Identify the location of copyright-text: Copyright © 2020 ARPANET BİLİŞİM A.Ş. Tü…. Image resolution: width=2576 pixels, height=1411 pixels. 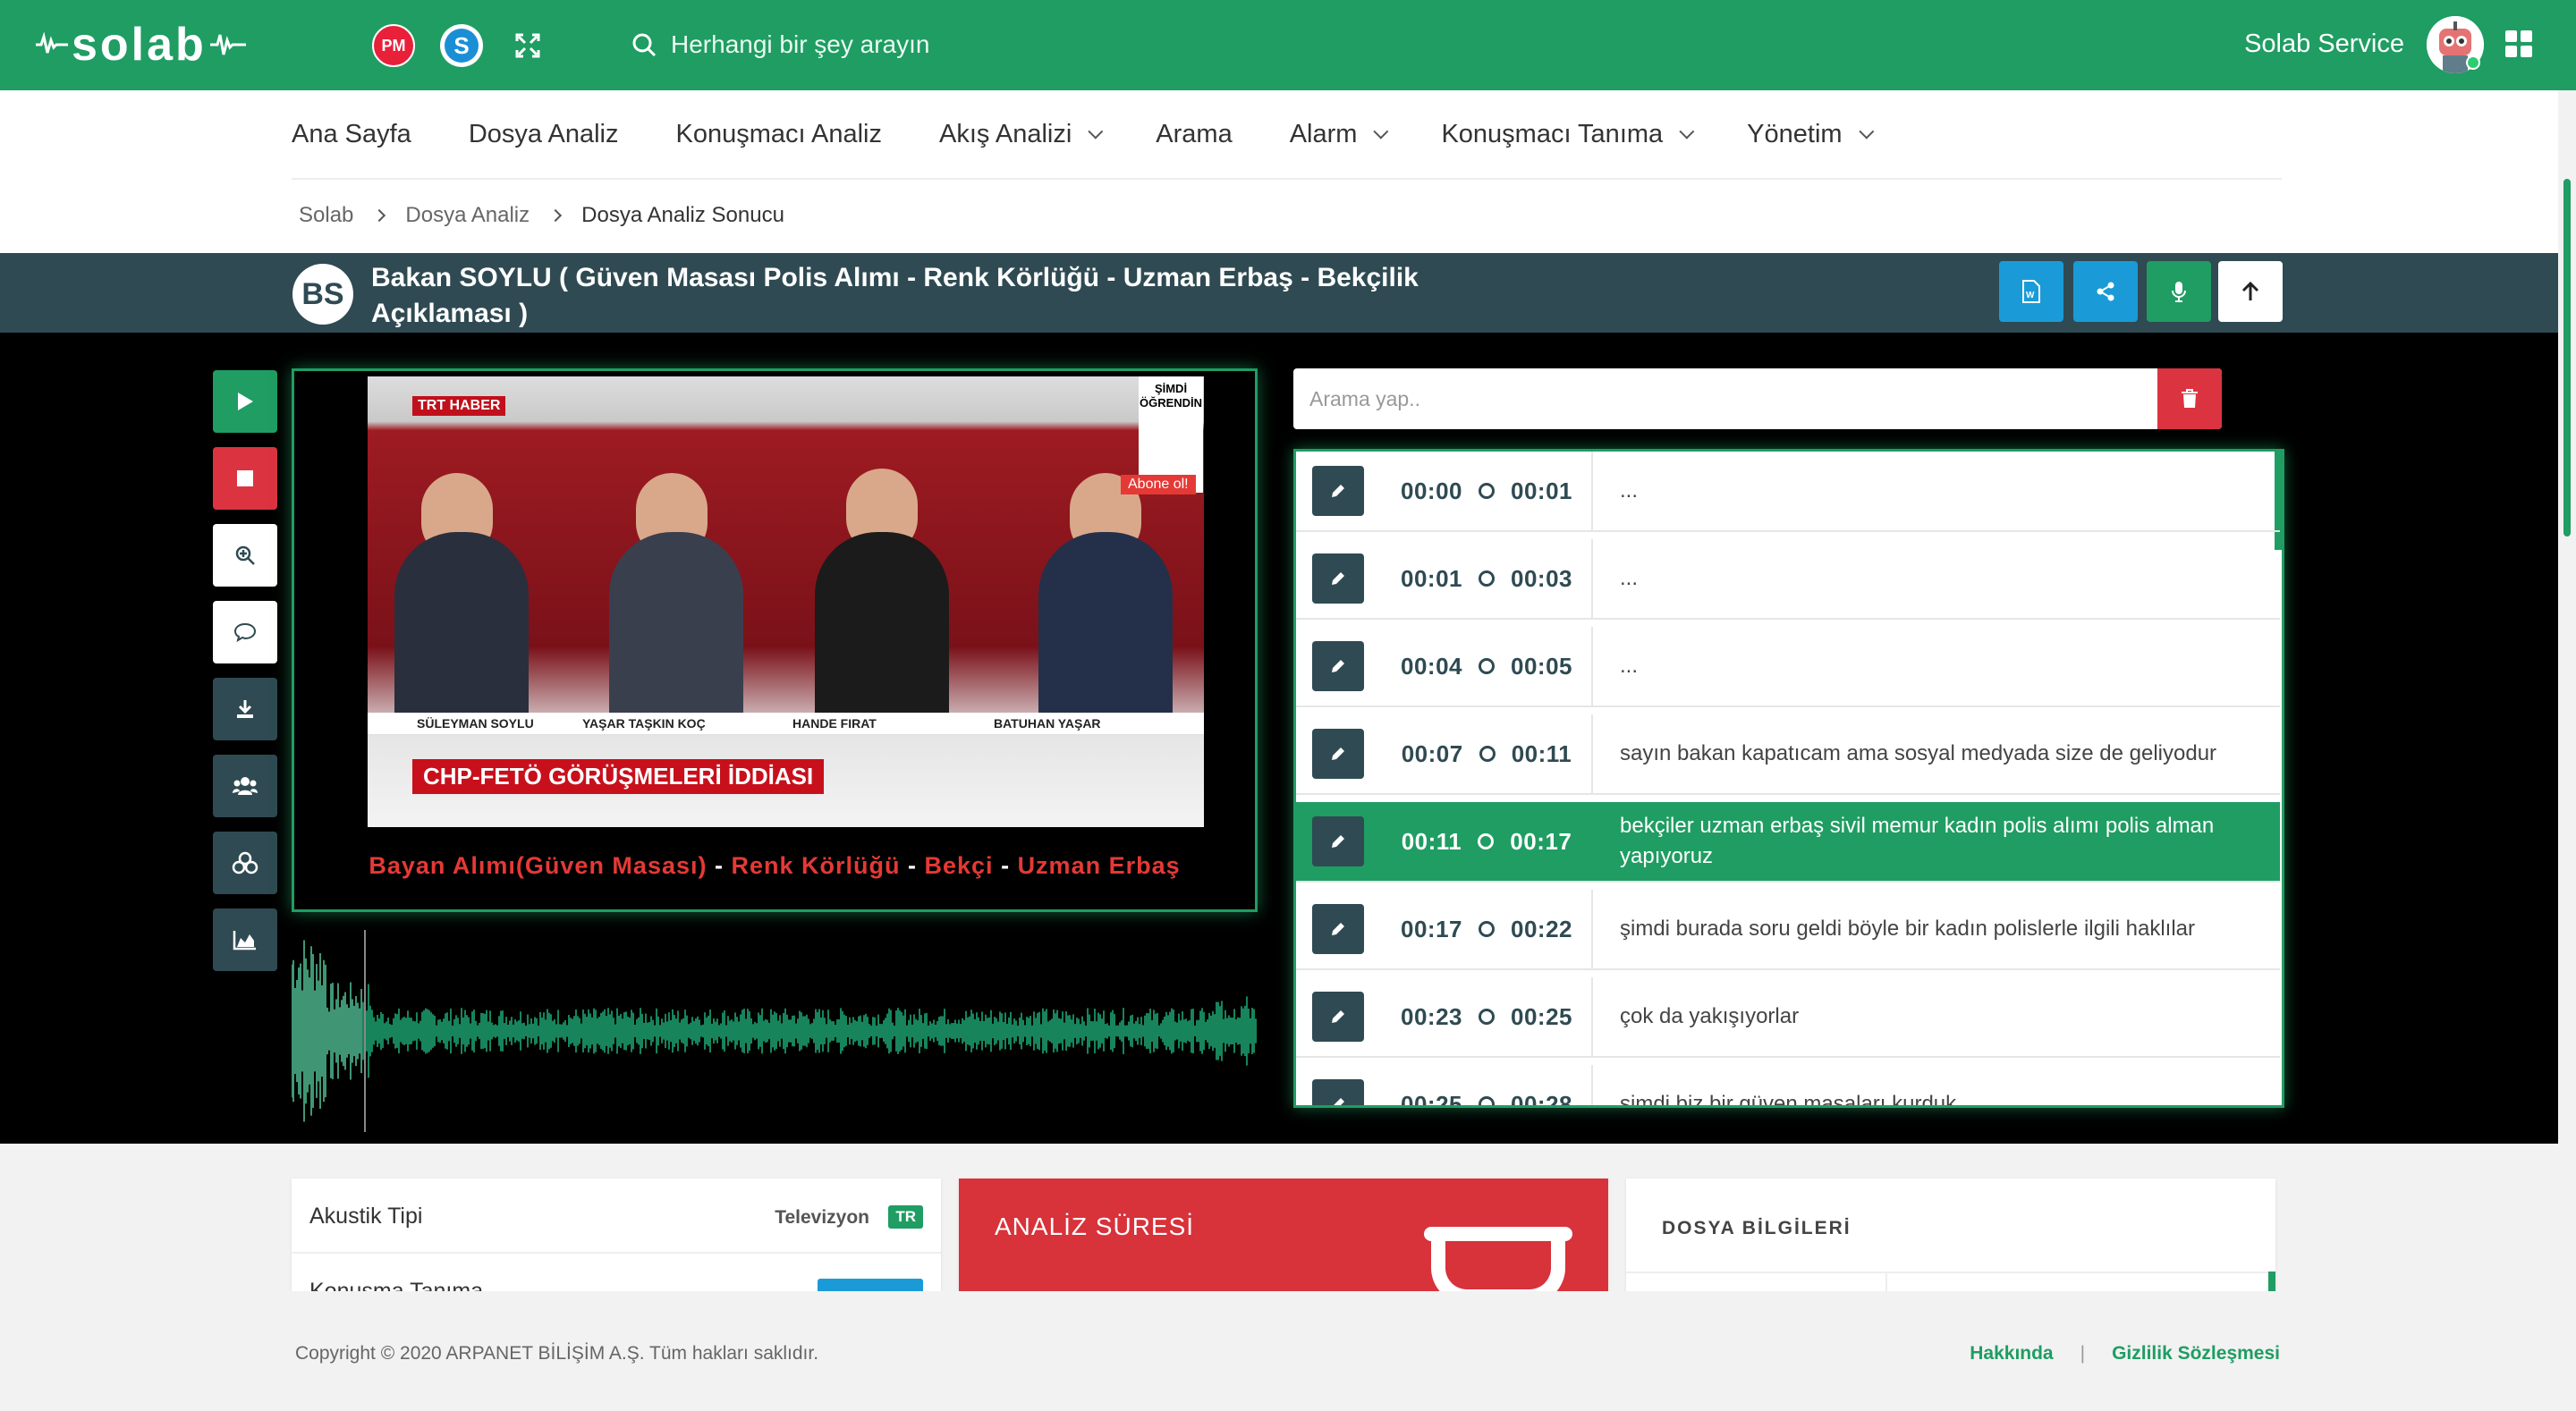
(557, 1353).